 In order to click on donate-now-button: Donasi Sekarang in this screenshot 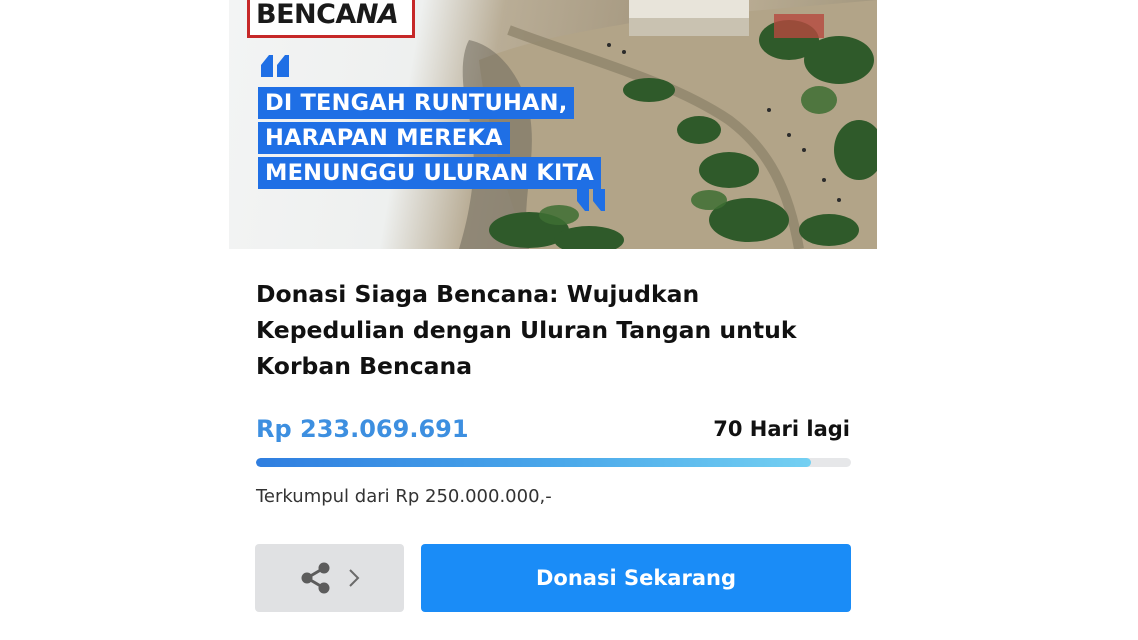, I will do `click(636, 578)`.